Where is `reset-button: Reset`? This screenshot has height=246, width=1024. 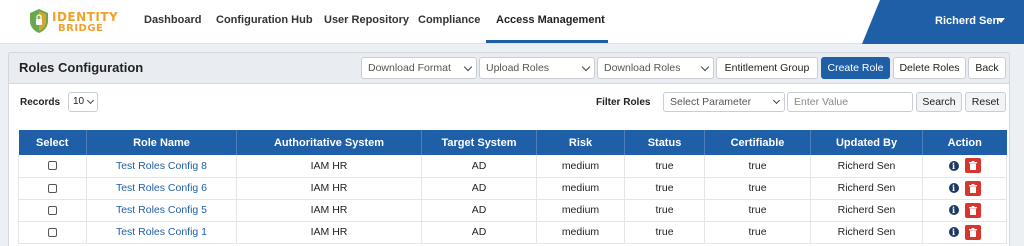
reset-button: Reset is located at coordinates (985, 102).